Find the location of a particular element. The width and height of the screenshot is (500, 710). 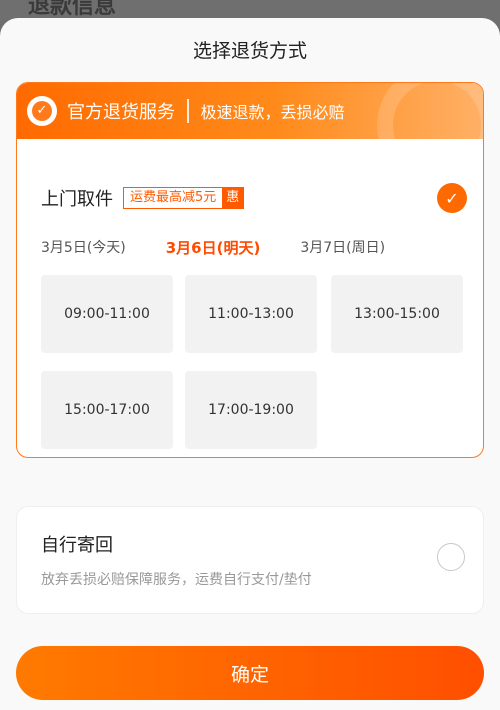

time-slot: 11:00-13:00 is located at coordinates (251, 314).